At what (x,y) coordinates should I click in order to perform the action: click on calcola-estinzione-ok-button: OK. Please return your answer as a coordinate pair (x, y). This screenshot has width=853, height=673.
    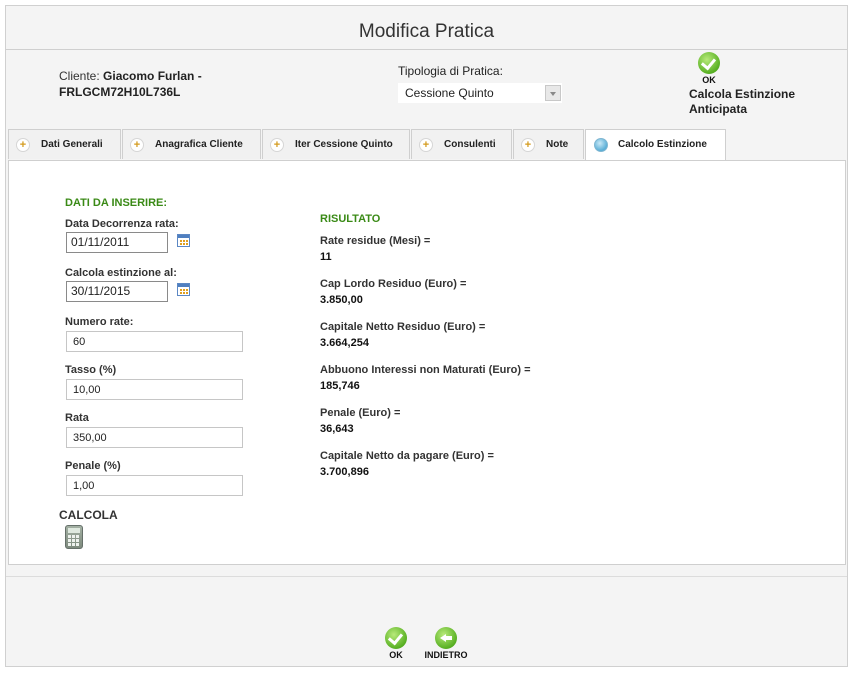
    Looking at the image, I should click on (709, 68).